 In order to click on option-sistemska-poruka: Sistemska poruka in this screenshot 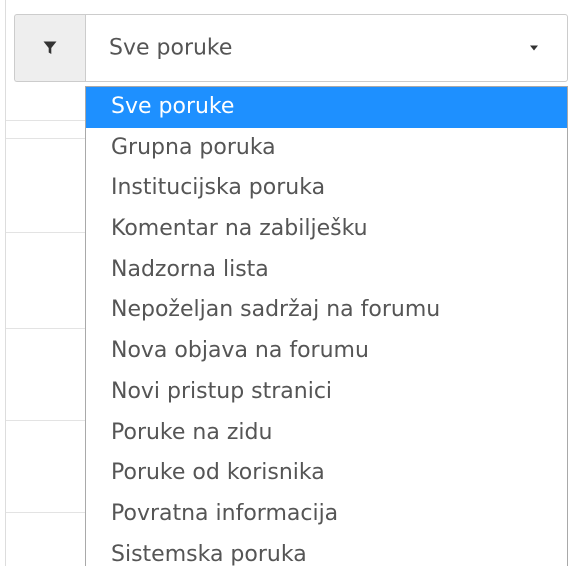, I will do `click(326, 550)`.